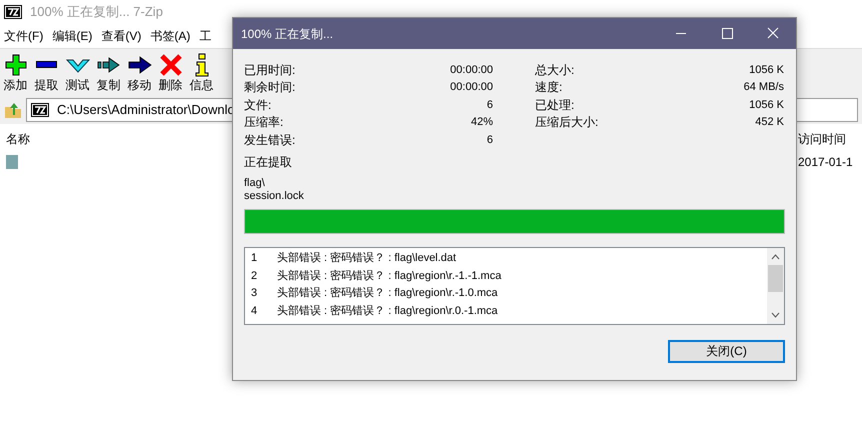 The image size is (862, 421). Describe the element at coordinates (139, 72) in the screenshot. I see `toolbar-button: 移动` at that location.